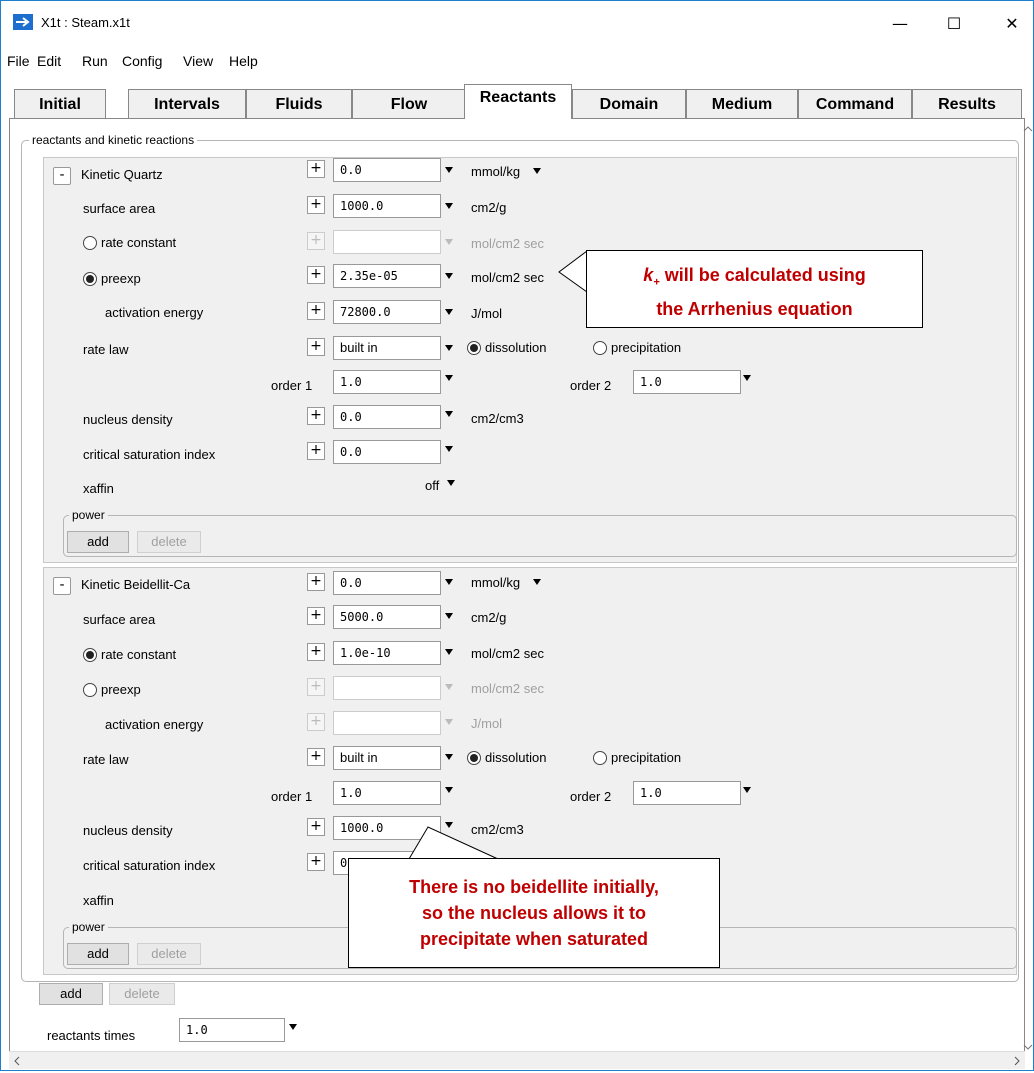 This screenshot has width=1034, height=1073. Describe the element at coordinates (106, 349) in the screenshot. I see `rate-law-label: rate law` at that location.